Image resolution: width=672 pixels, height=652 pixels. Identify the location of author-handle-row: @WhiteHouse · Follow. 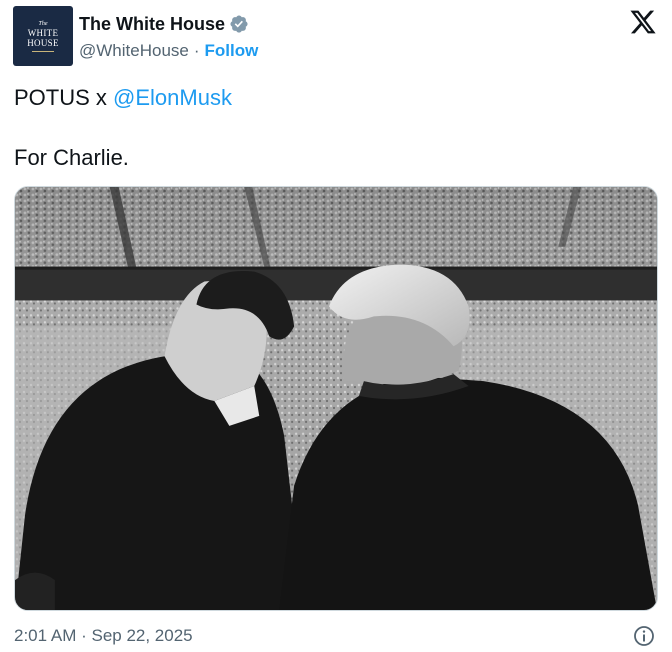
(168, 51).